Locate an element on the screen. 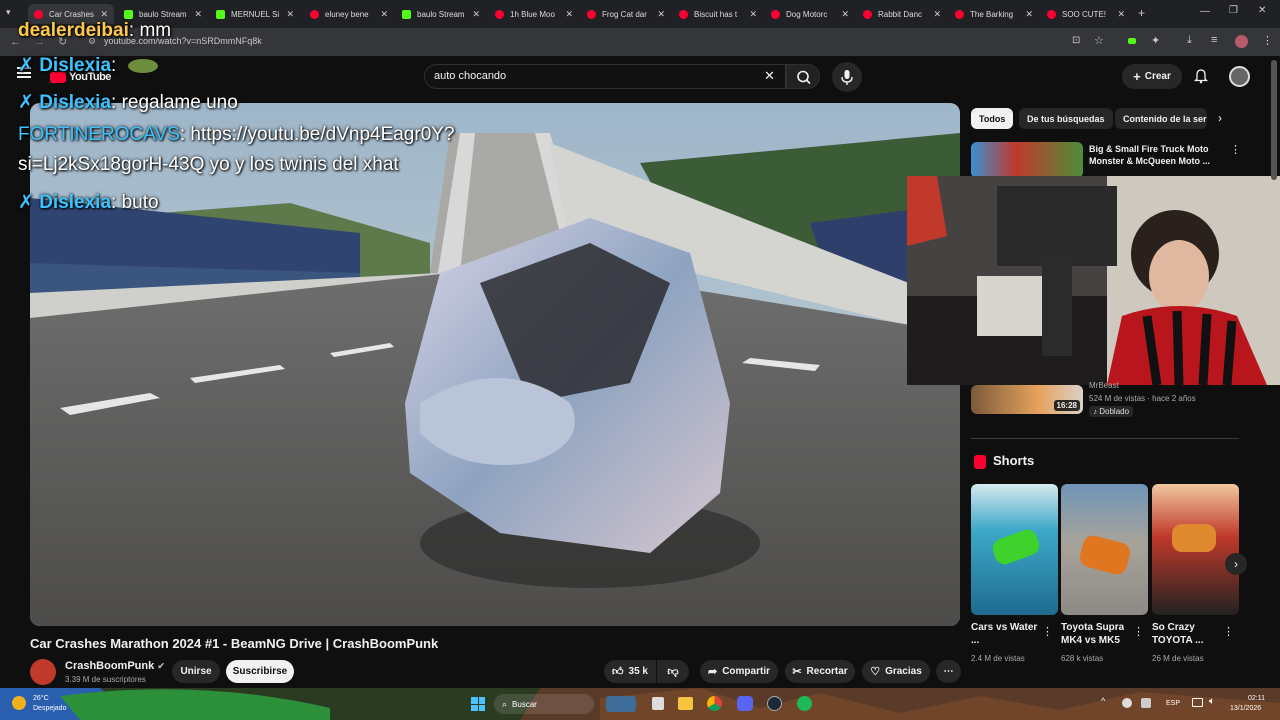  tab-baulo-stream-2: baulo Stream ✕ is located at coordinates (441, 14).